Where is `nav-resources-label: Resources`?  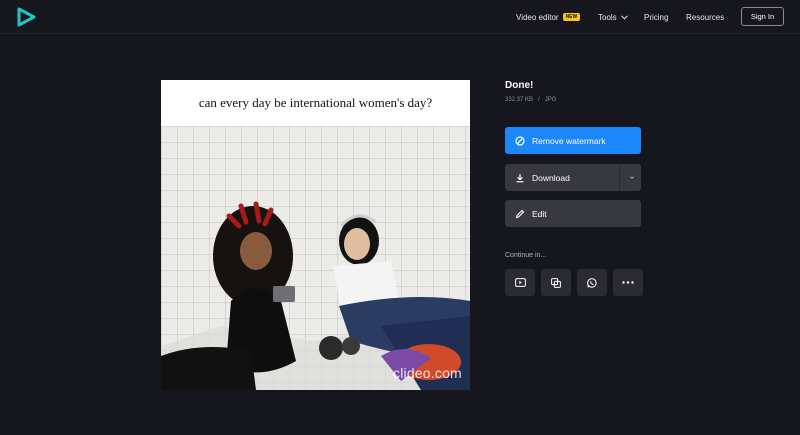
nav-resources-label: Resources is located at coordinates (705, 17).